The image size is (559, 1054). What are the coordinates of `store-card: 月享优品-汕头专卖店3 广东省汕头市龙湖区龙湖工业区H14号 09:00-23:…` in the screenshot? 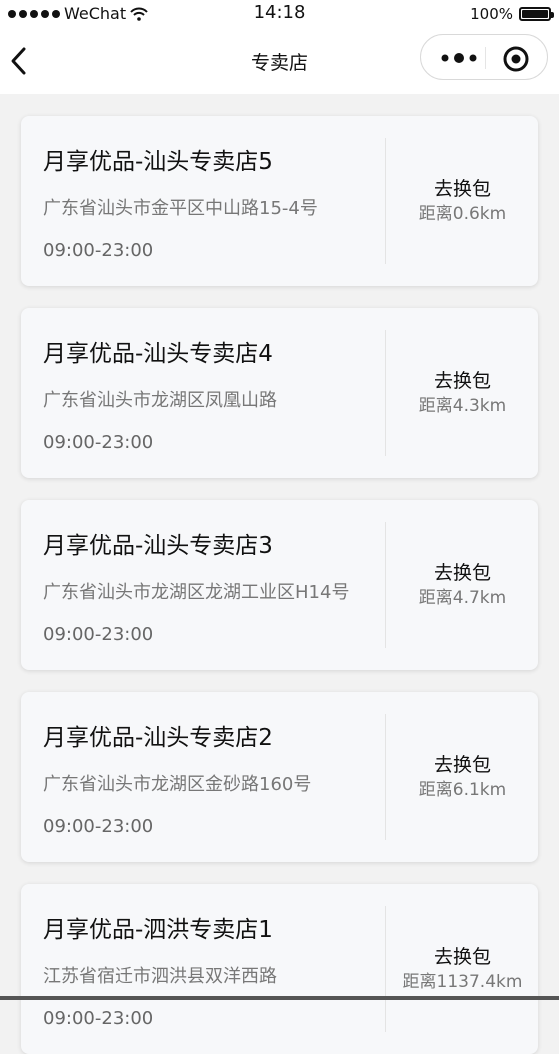 It's located at (279, 585).